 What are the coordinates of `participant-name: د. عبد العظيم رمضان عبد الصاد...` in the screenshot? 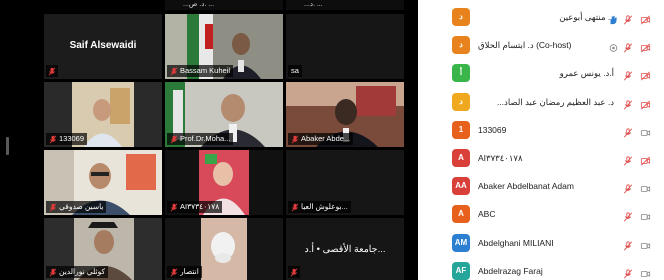 It's located at (555, 101).